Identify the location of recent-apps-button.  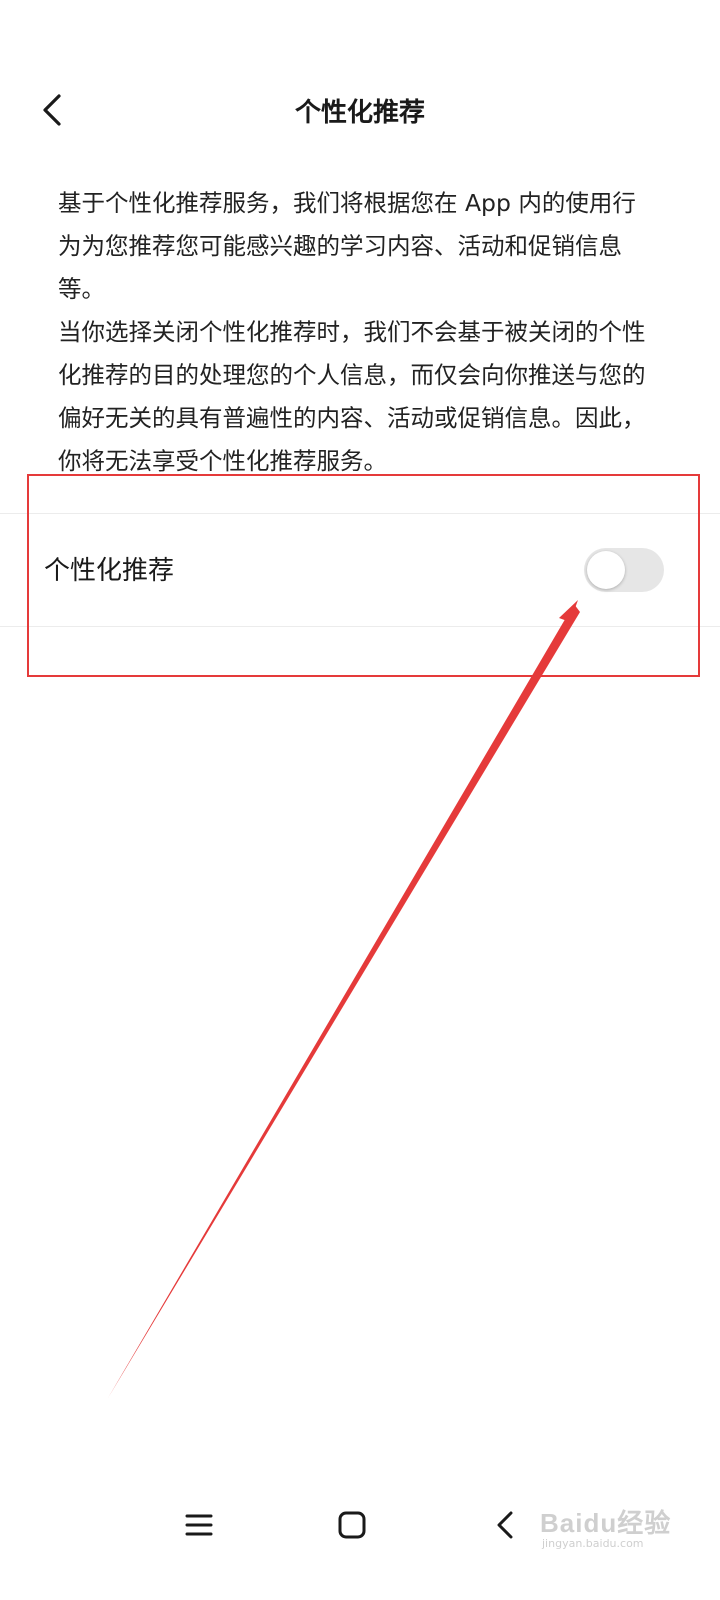
(199, 1525).